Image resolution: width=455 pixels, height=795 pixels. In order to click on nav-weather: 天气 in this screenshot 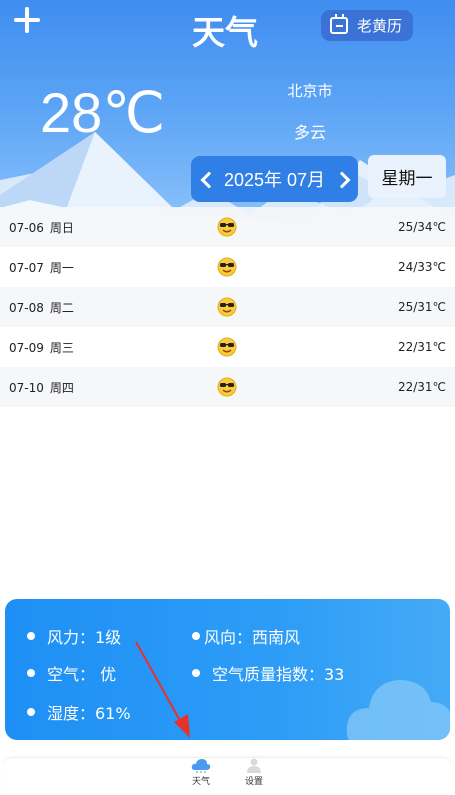, I will do `click(201, 772)`.